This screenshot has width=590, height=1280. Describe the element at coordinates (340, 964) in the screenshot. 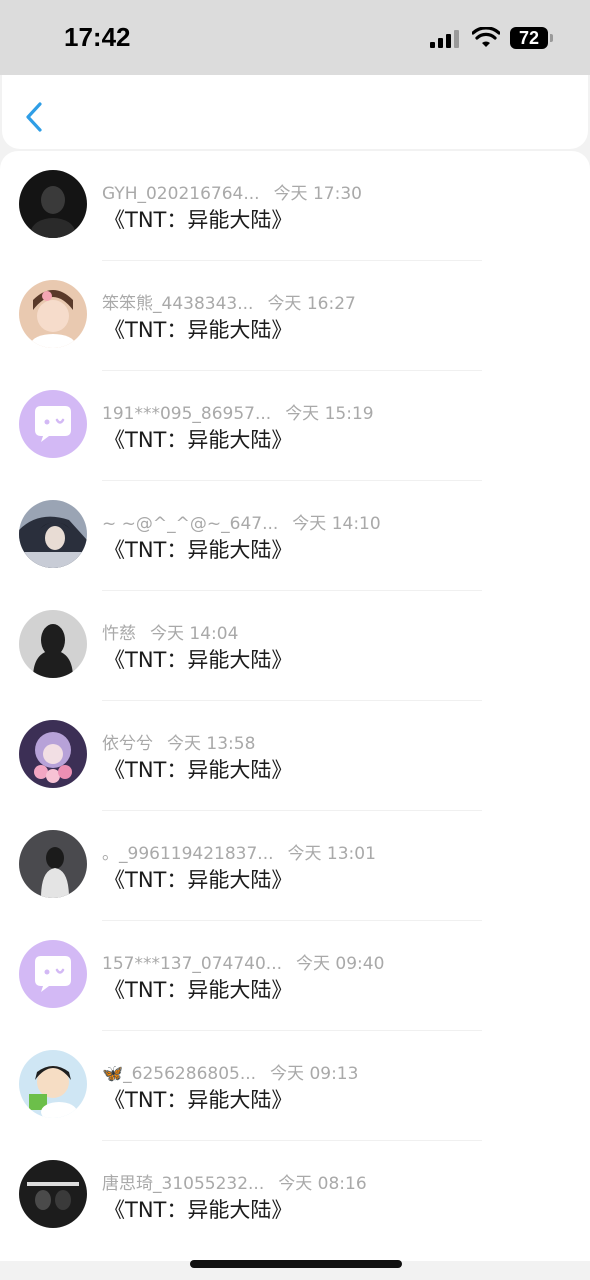

I see `timestamp: 今天 09:40` at that location.